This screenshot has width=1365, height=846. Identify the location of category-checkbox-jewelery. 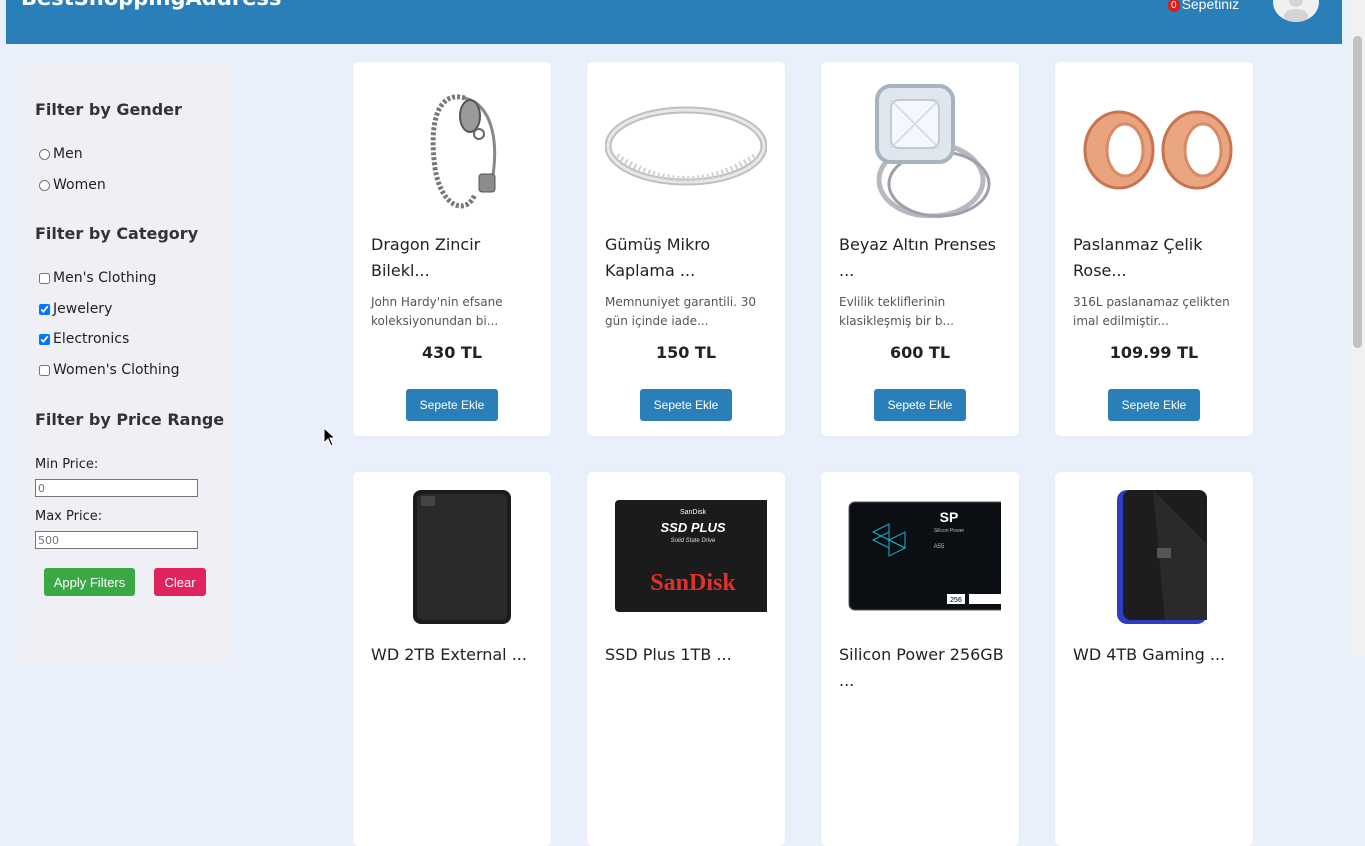
(44, 309).